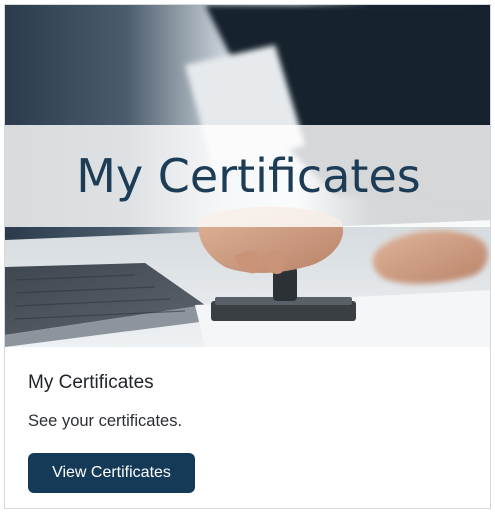 The width and height of the screenshot is (495, 515). Describe the element at coordinates (105, 421) in the screenshot. I see `card-description: See your certificates.` at that location.